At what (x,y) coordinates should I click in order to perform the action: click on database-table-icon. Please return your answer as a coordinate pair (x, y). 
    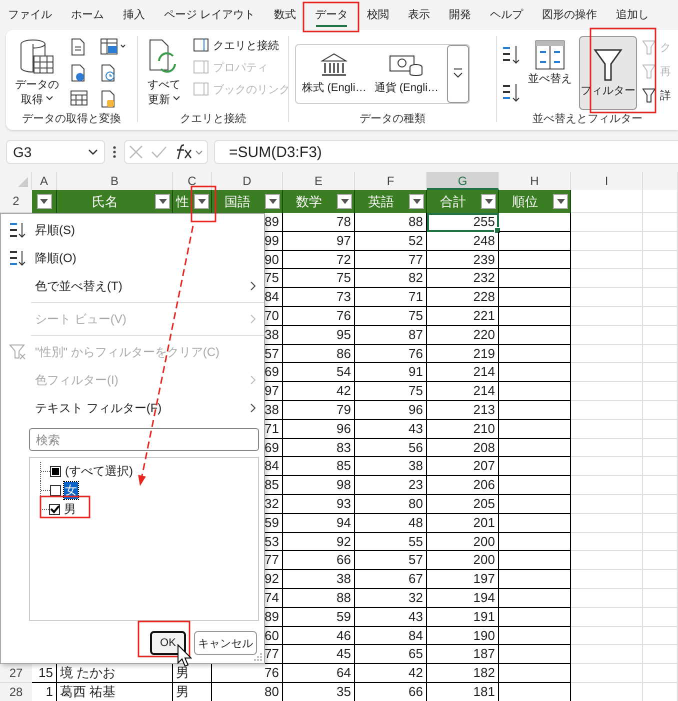
    Looking at the image, I should click on (37, 57).